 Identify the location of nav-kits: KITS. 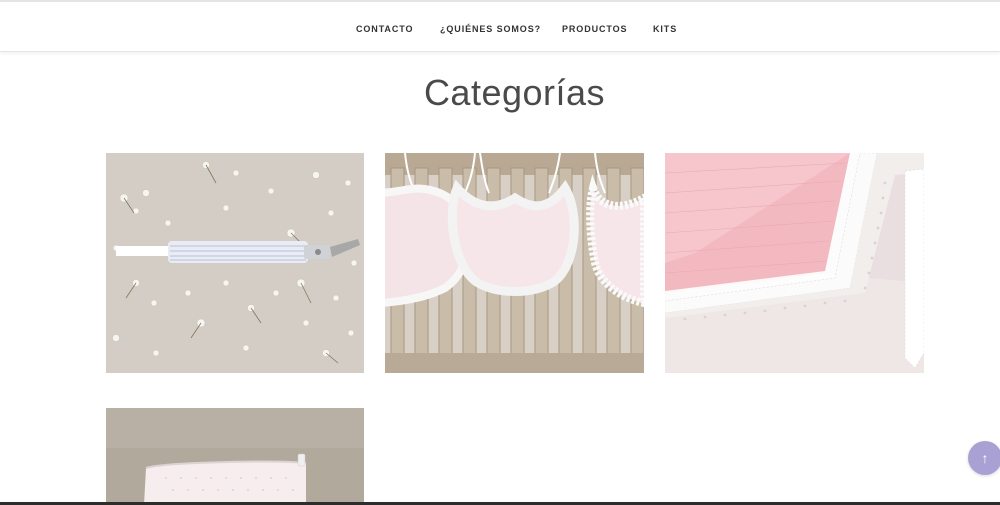
(665, 29).